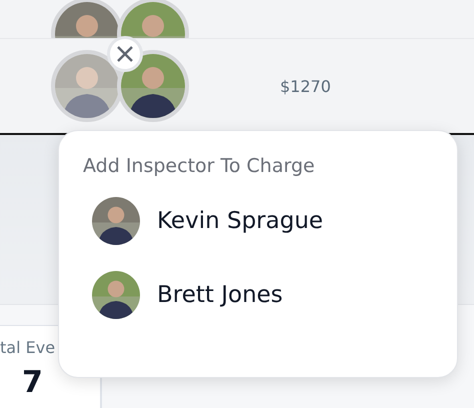 The height and width of the screenshot is (408, 474). Describe the element at coordinates (199, 166) in the screenshot. I see `menu-title: Add Inspector To Charge` at that location.